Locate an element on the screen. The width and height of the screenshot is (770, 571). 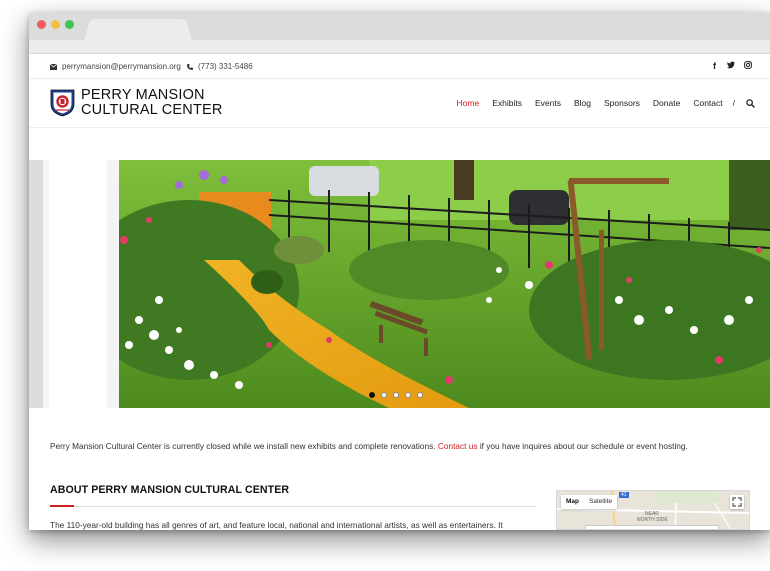
map-fullscreen-button is located at coordinates (737, 502).